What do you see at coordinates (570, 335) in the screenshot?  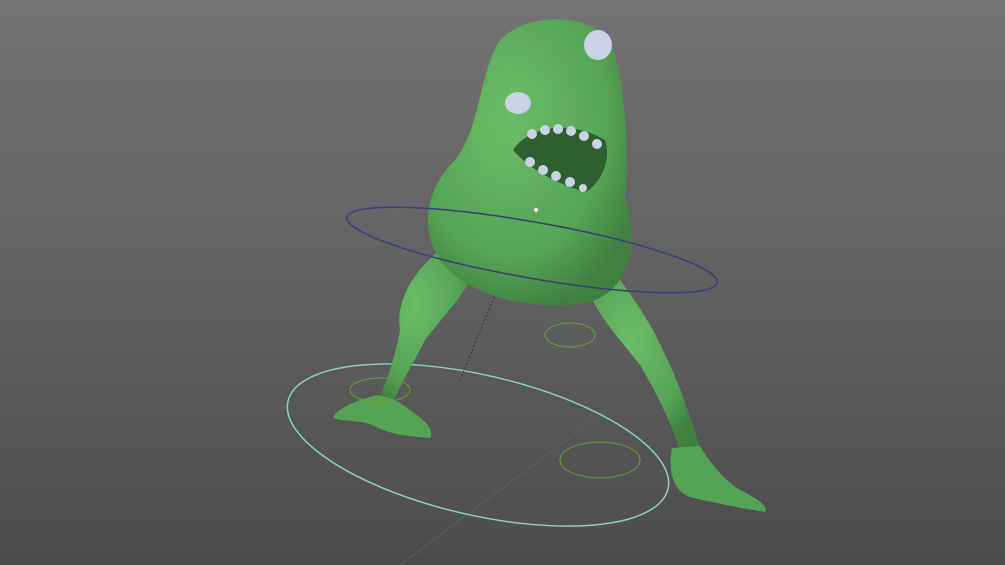 I see `foot-control-right` at bounding box center [570, 335].